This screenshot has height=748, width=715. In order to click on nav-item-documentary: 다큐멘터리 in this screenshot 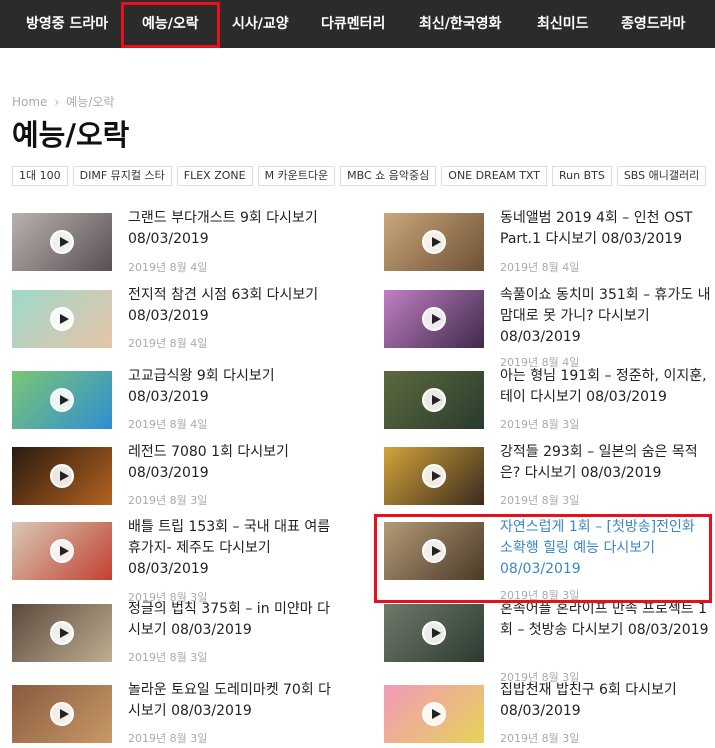, I will do `click(353, 24)`.